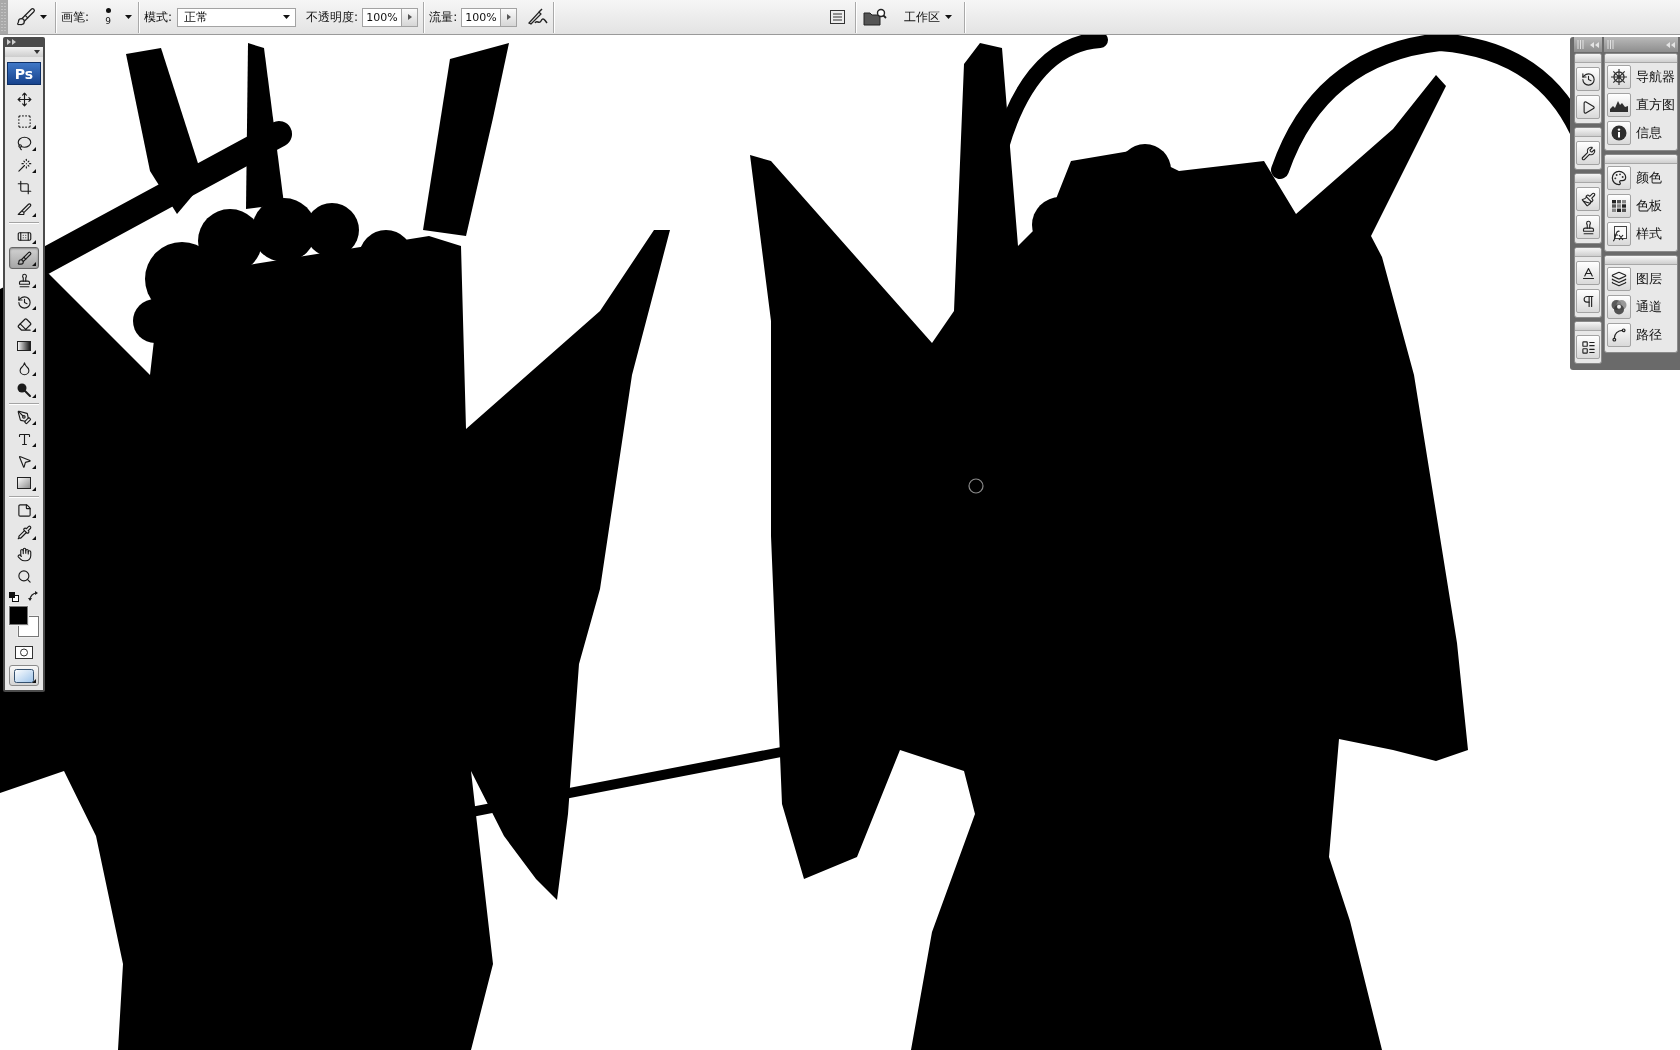 This screenshot has width=1680, height=1050. Describe the element at coordinates (115, 17) in the screenshot. I see `brush-picker-button: 9` at that location.